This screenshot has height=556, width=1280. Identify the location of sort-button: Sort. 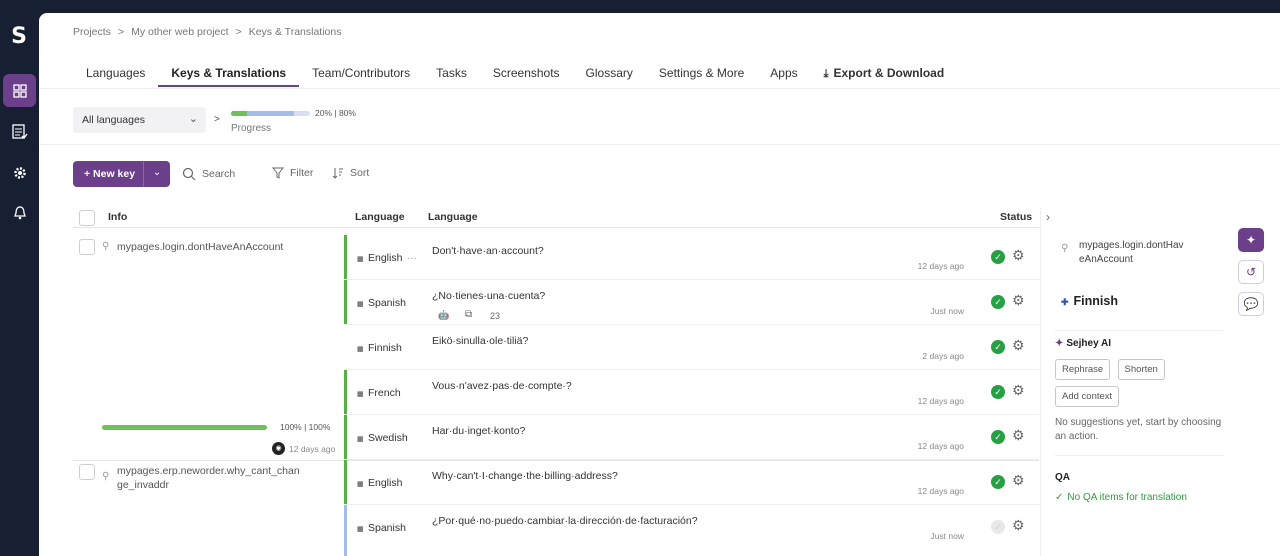
(350, 173).